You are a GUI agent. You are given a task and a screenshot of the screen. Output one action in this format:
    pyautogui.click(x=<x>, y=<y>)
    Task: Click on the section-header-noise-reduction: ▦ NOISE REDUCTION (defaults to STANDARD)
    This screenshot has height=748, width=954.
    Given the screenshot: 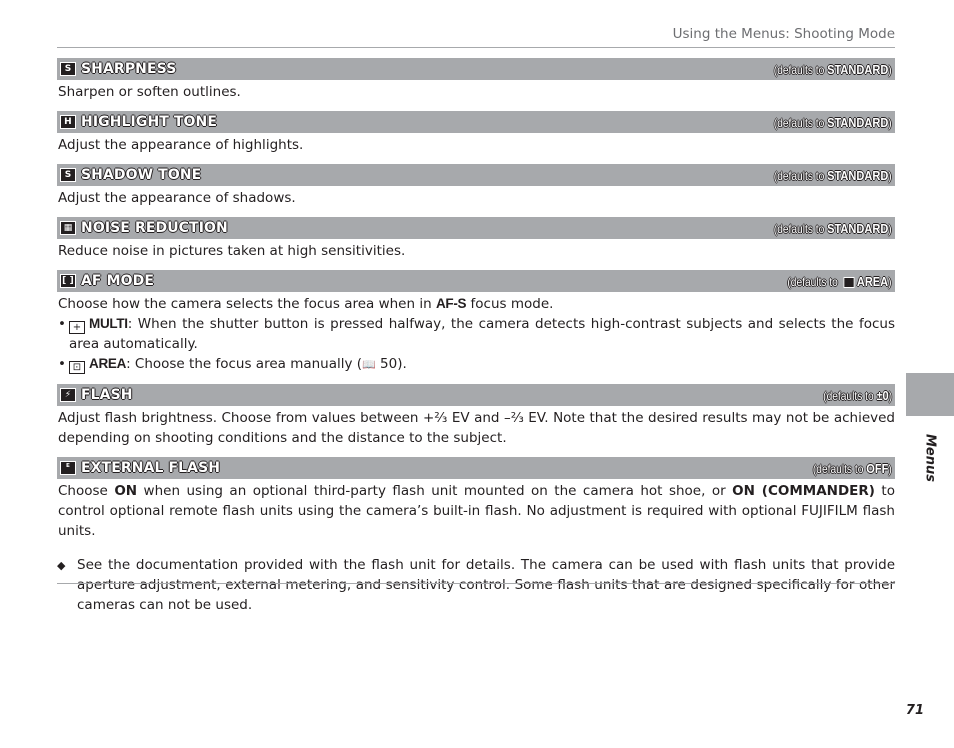 What is the action you would take?
    pyautogui.click(x=476, y=228)
    